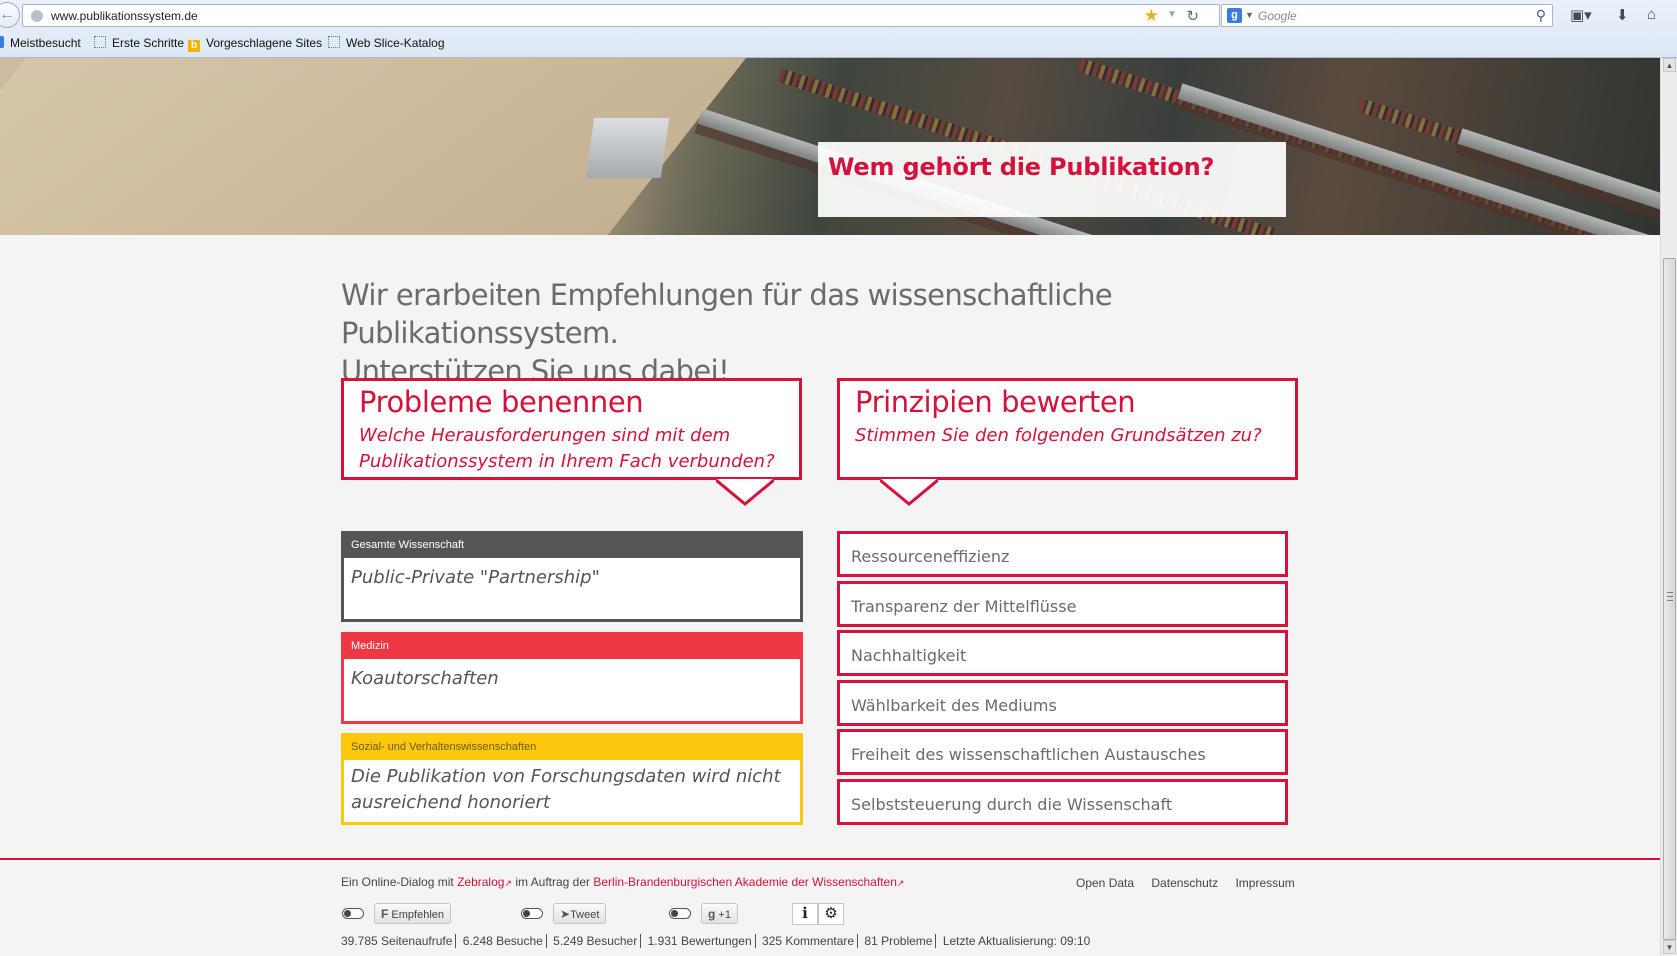 The image size is (1677, 956). Describe the element at coordinates (621, 15) in the screenshot. I see `address-bar: www.publikationssystem.de ★ ▼ ↻` at that location.